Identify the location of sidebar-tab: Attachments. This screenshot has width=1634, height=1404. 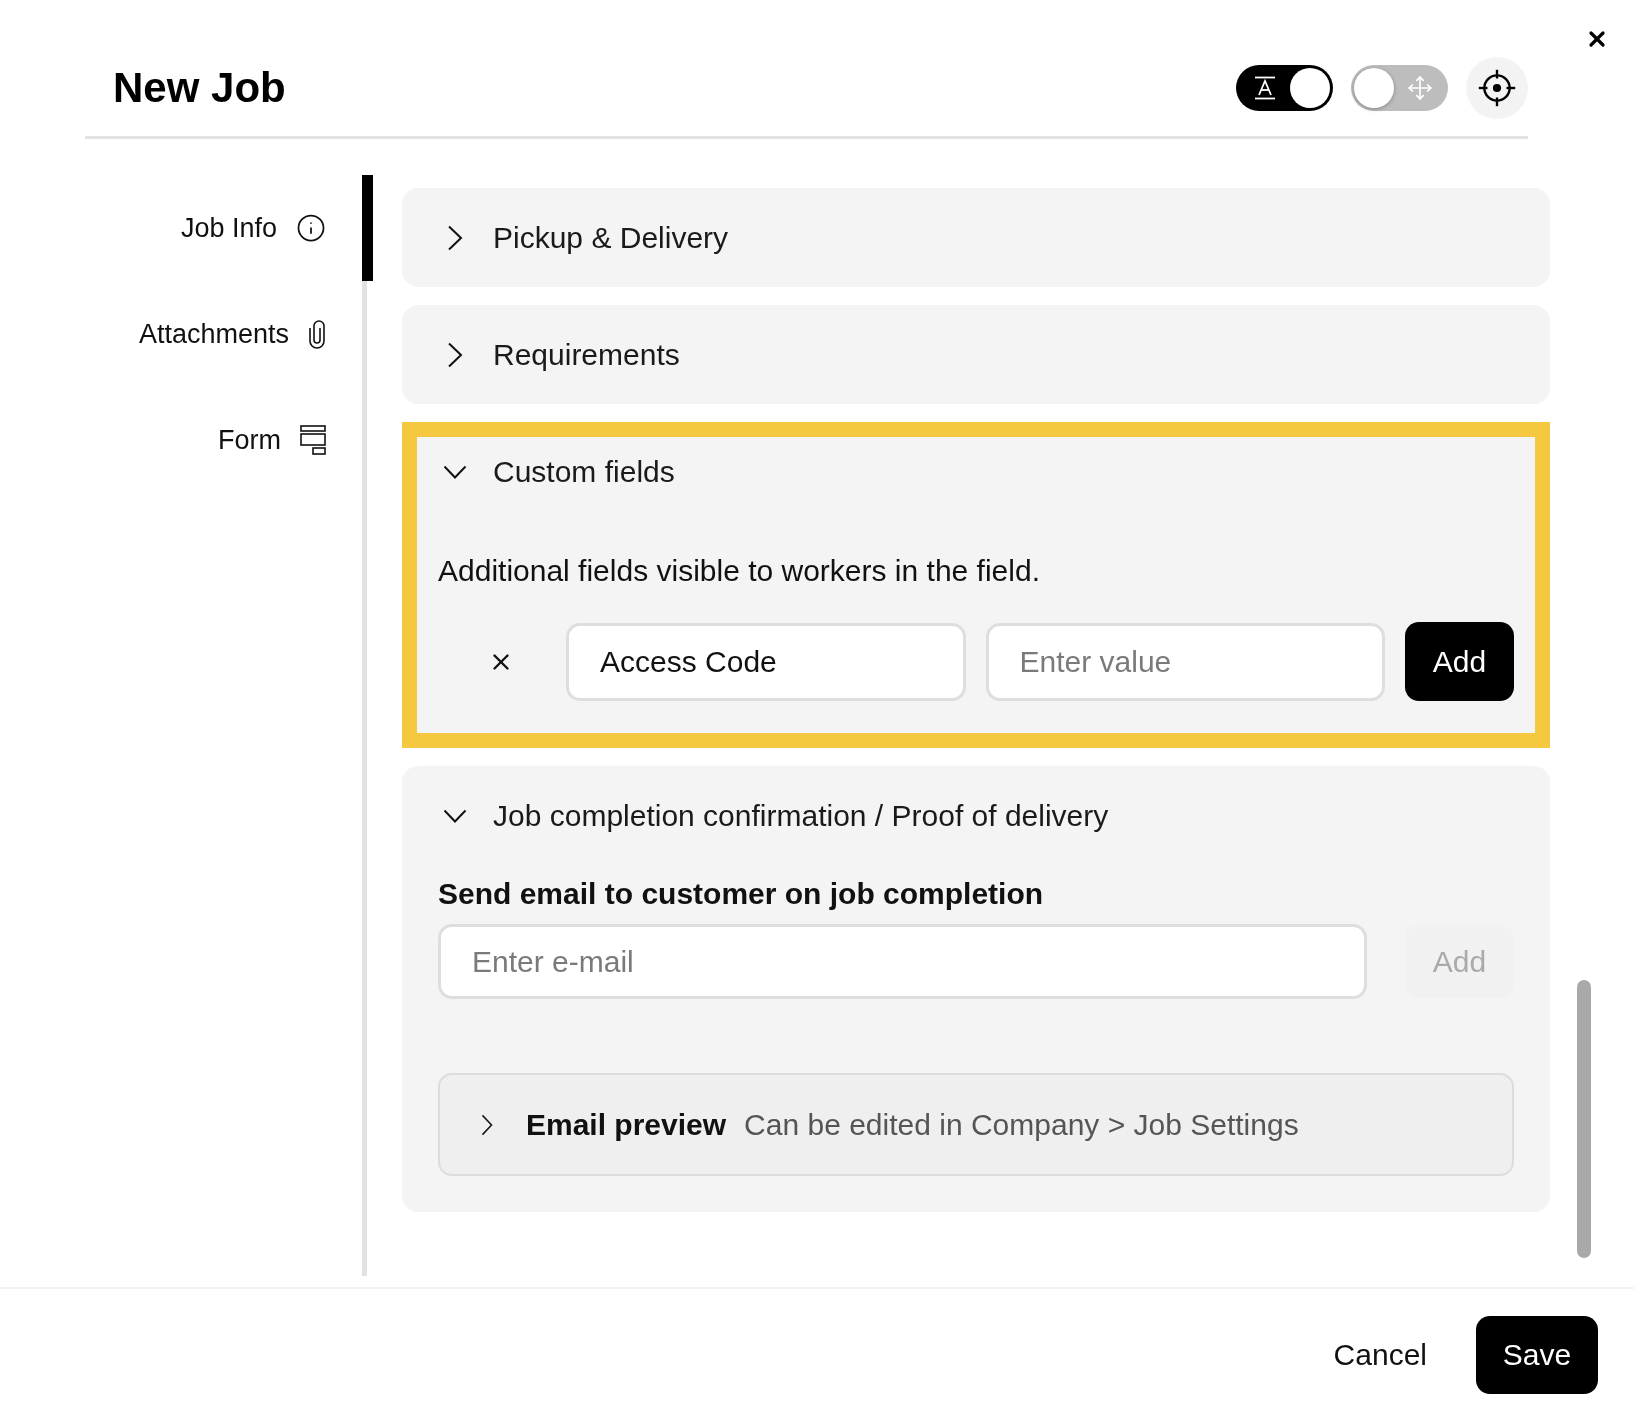
(252, 334).